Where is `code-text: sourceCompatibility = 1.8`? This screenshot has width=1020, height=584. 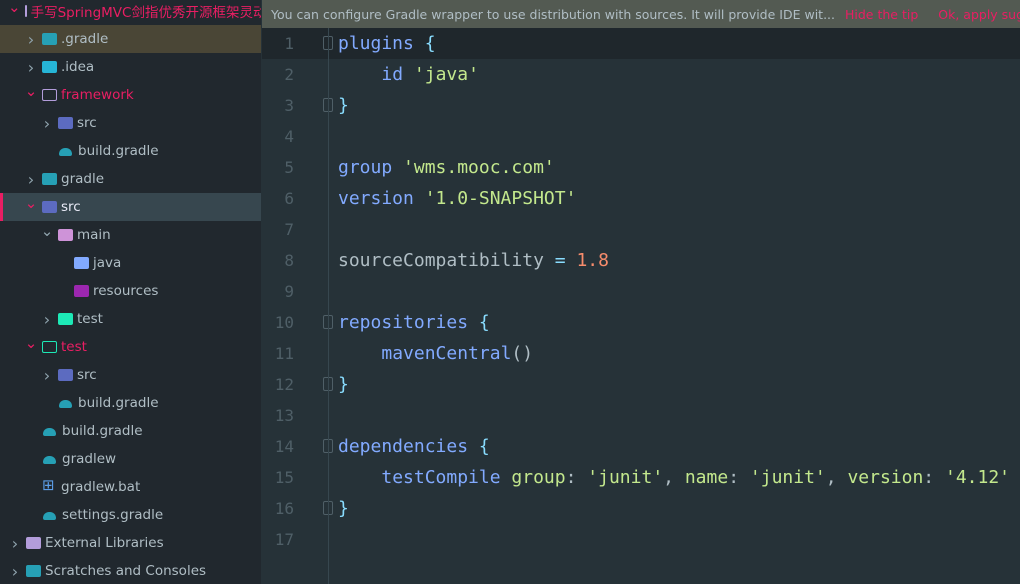 code-text: sourceCompatibility = 1.8 is located at coordinates (473, 260).